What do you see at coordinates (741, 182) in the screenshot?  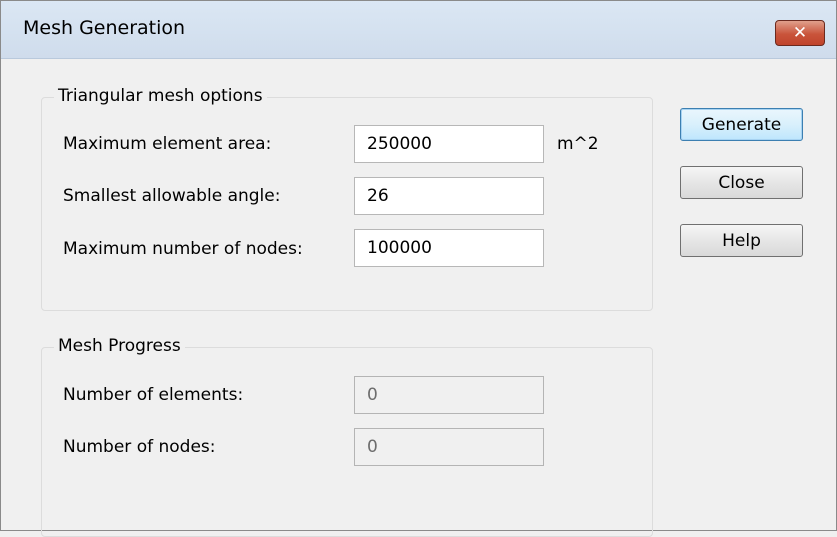 I see `close-button: Close` at bounding box center [741, 182].